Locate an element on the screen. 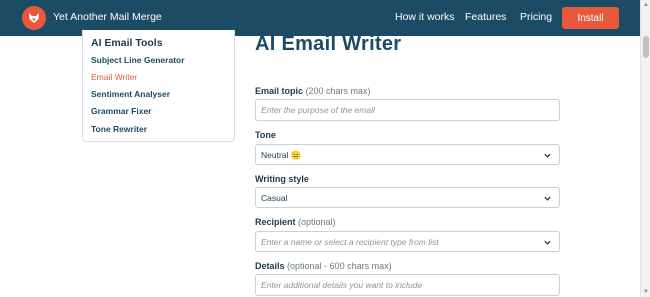 Image resolution: width=650 pixels, height=297 pixels. brand-logo is located at coordinates (34, 18).